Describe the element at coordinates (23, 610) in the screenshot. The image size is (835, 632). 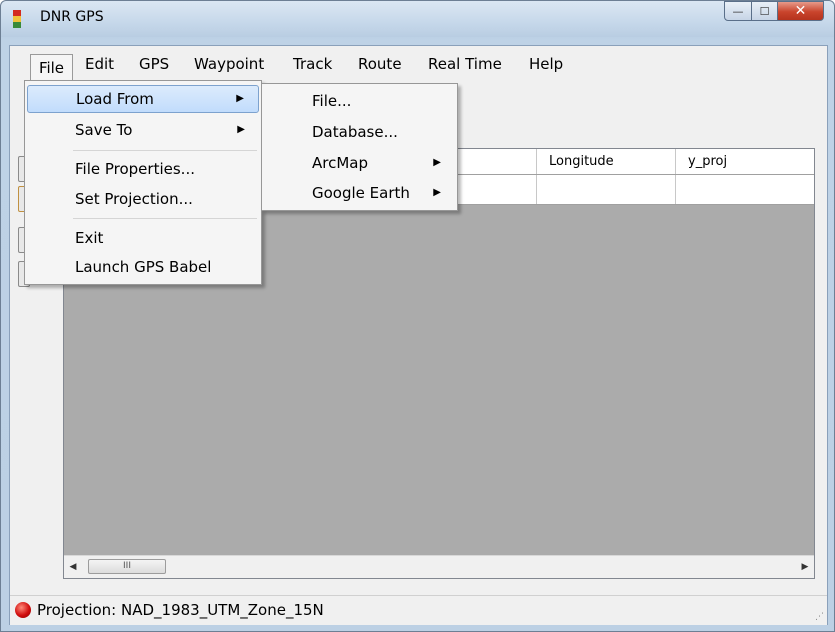
I see `status-indicator-icon` at that location.